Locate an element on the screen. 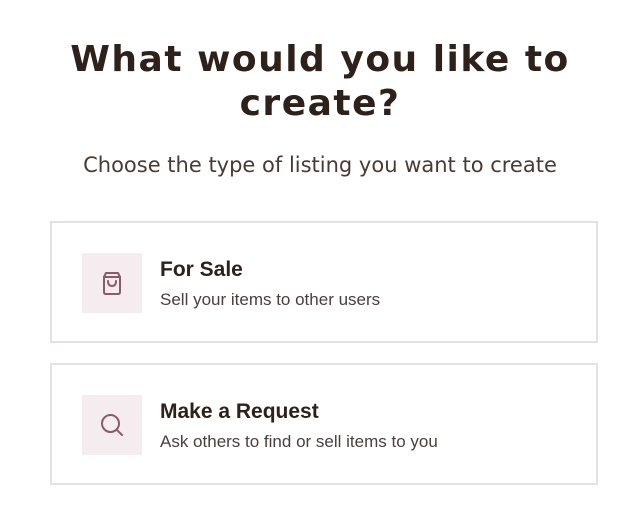 The height and width of the screenshot is (528, 640). for-sale-title: For Sale is located at coordinates (201, 269).